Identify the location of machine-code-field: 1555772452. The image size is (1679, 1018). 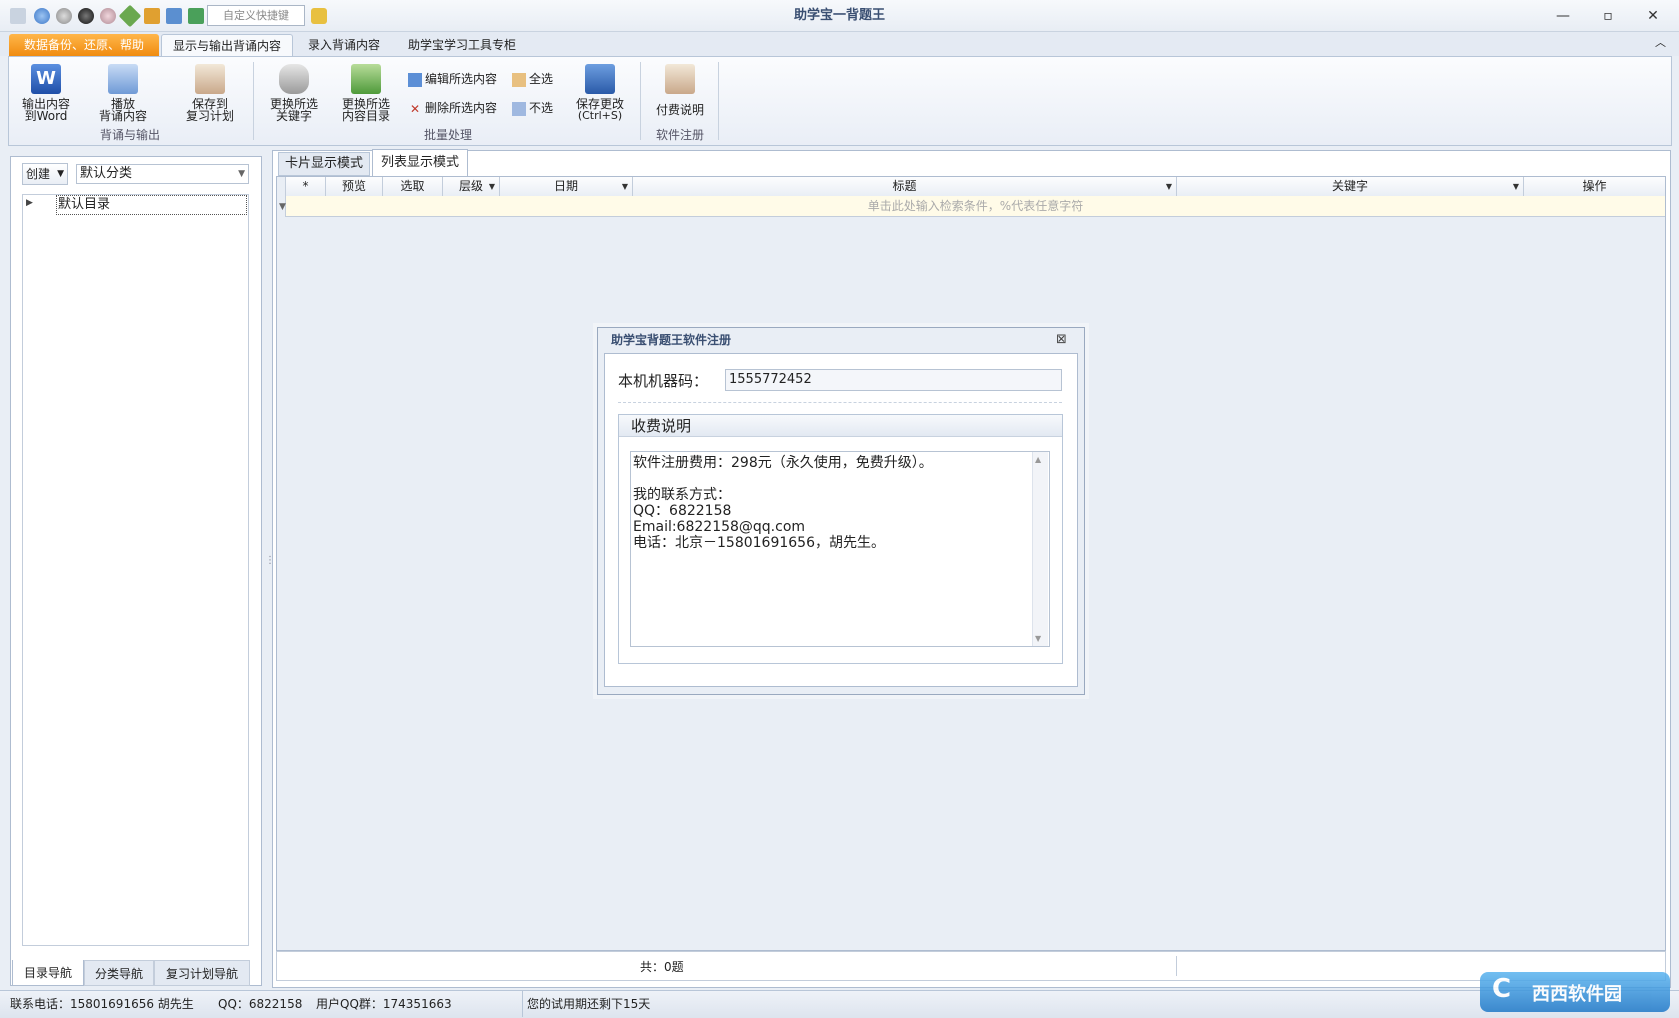
(893, 380).